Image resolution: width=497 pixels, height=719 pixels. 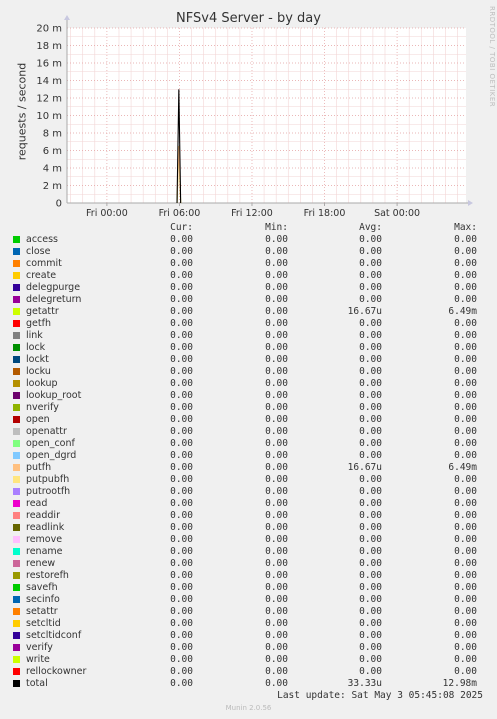 What do you see at coordinates (37, 359) in the screenshot?
I see `legend-series-name: lockt` at bounding box center [37, 359].